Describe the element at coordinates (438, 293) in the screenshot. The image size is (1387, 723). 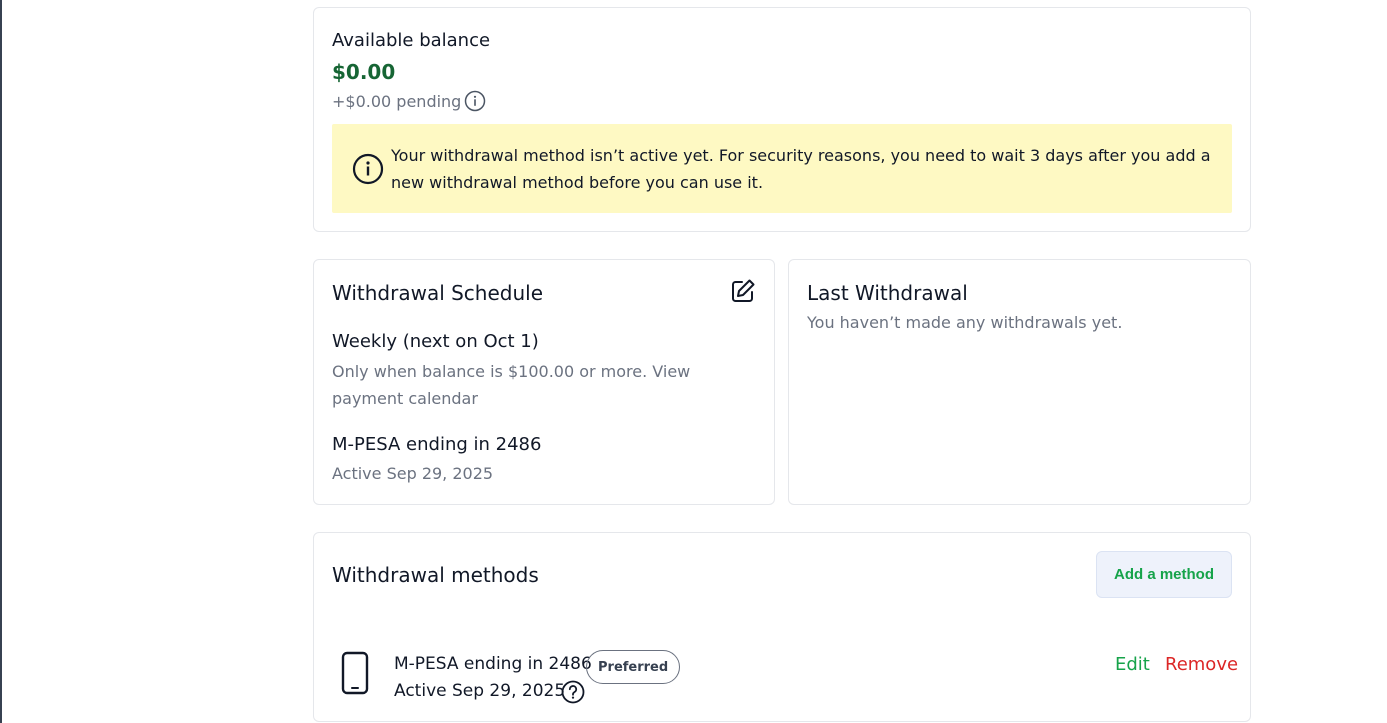
I see `schedule-title: Withdrawal Schedule` at that location.